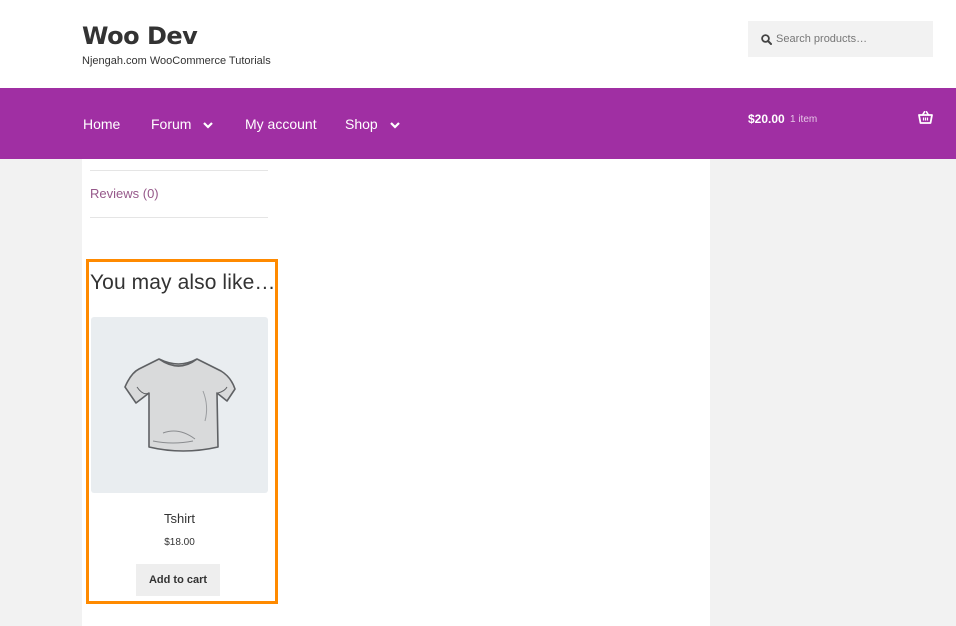 Image resolution: width=956 pixels, height=626 pixels. Describe the element at coordinates (179, 542) in the screenshot. I see `product-price: $18.00` at that location.